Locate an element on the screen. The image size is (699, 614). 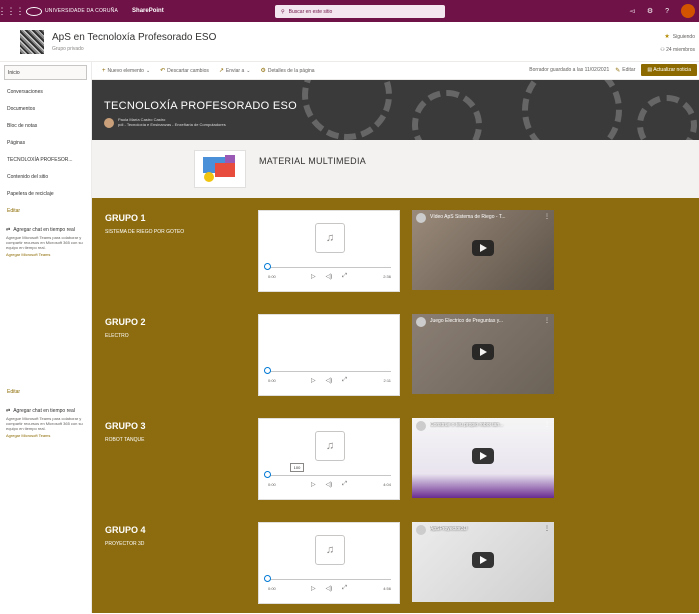
sharepoint-link: SharePoint is located at coordinates (148, 11).